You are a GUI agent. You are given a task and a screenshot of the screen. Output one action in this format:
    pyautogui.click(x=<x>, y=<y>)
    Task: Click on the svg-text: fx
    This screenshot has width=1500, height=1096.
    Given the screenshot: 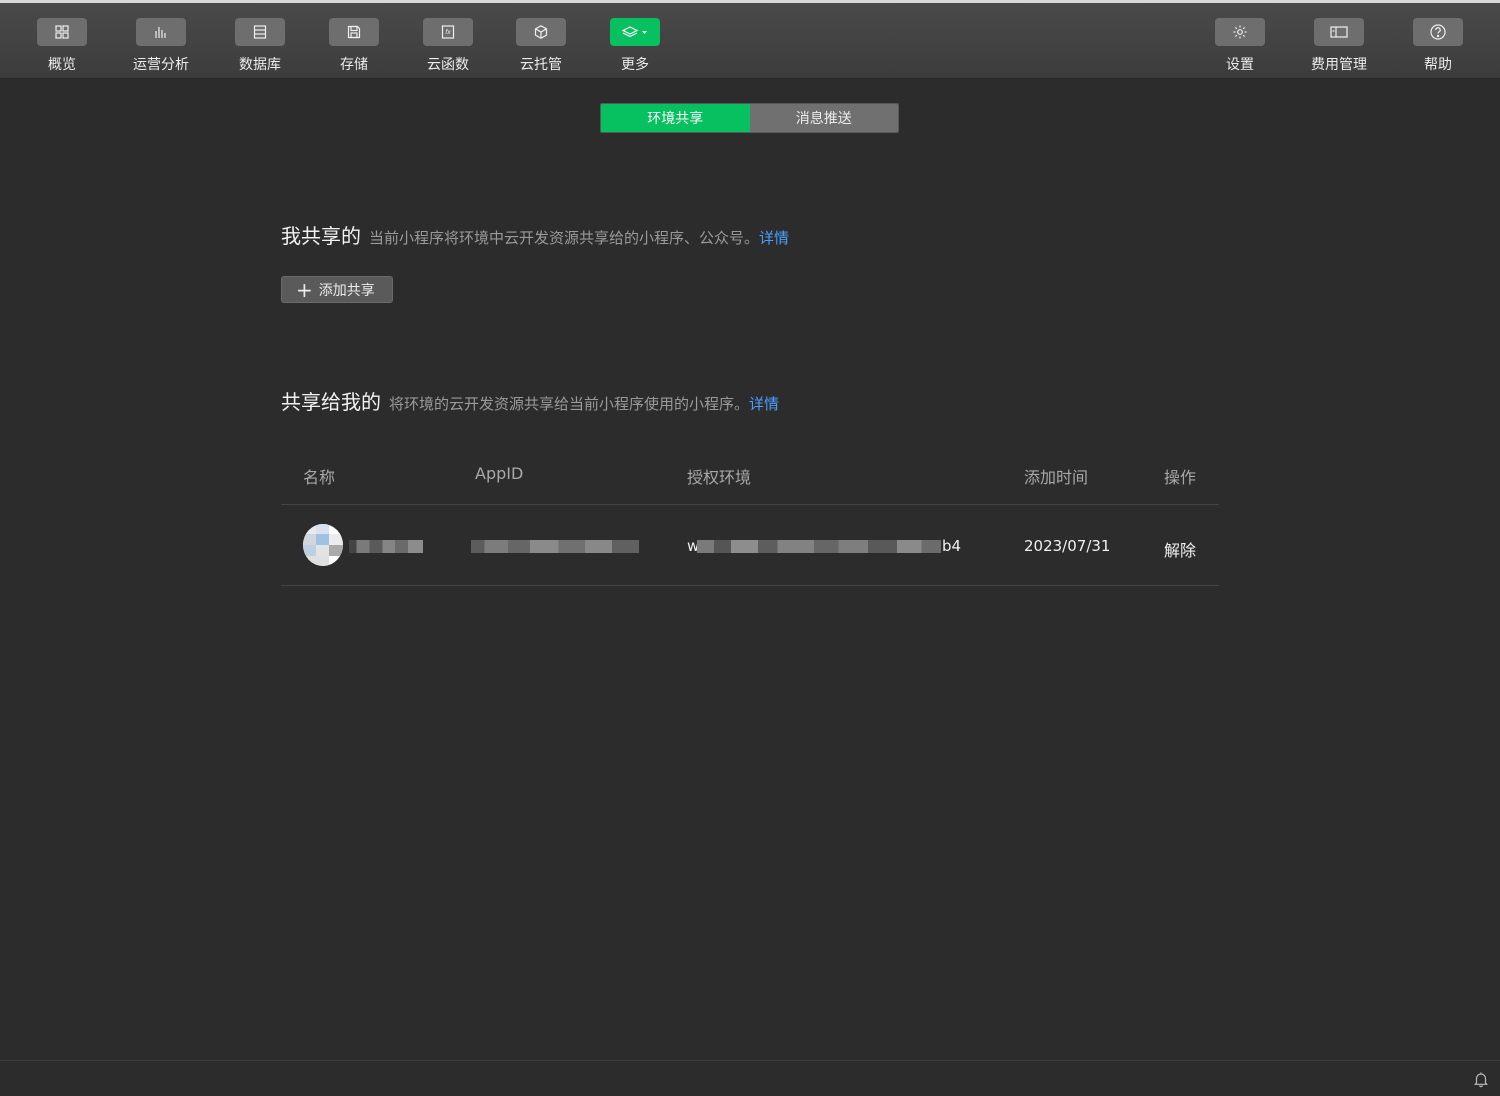 What is the action you would take?
    pyautogui.click(x=448, y=32)
    